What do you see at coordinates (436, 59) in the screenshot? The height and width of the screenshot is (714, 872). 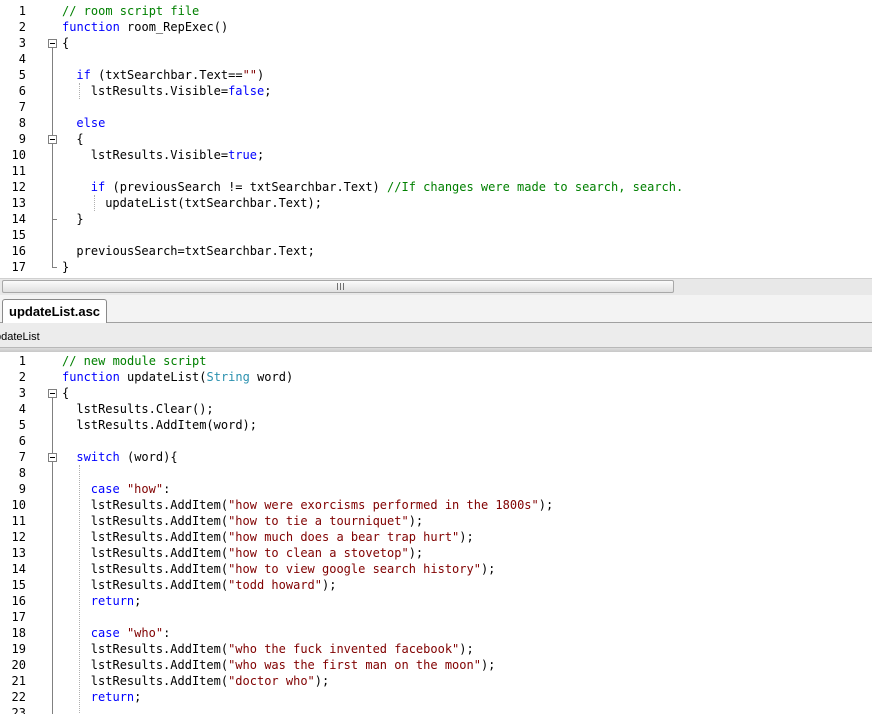 I see `code-line: 4` at bounding box center [436, 59].